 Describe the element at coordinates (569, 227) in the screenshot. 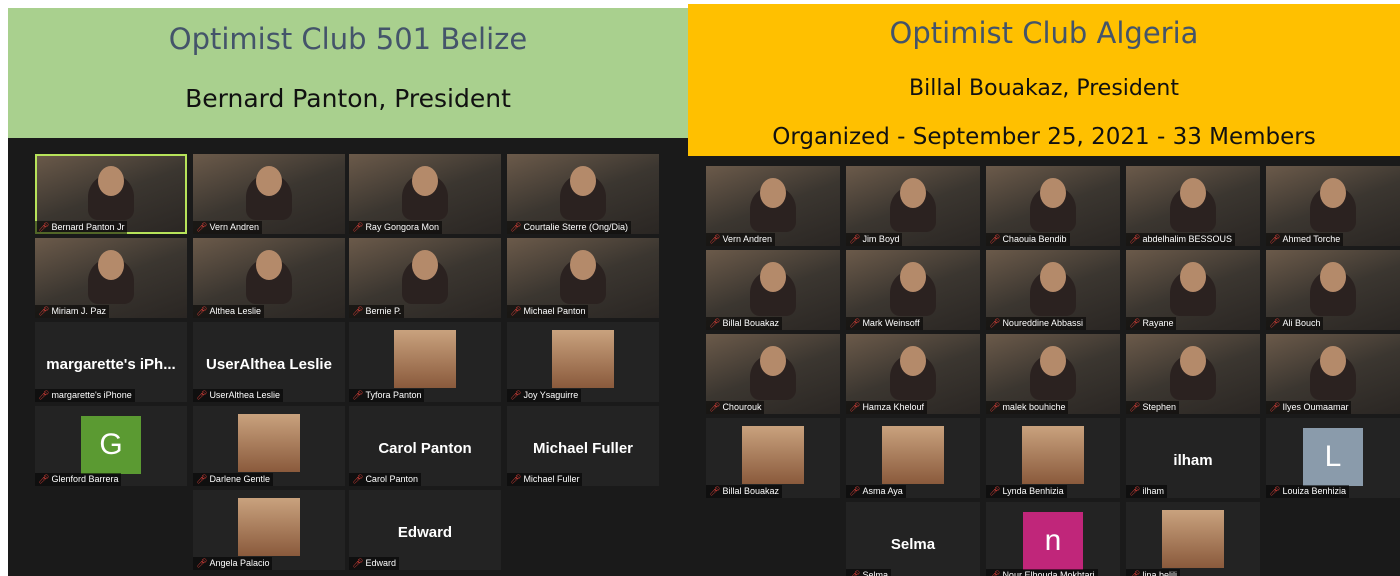

I see `participant-name-tag: 🎤︎ Courtalie Sterre (Ong/Dia)` at that location.